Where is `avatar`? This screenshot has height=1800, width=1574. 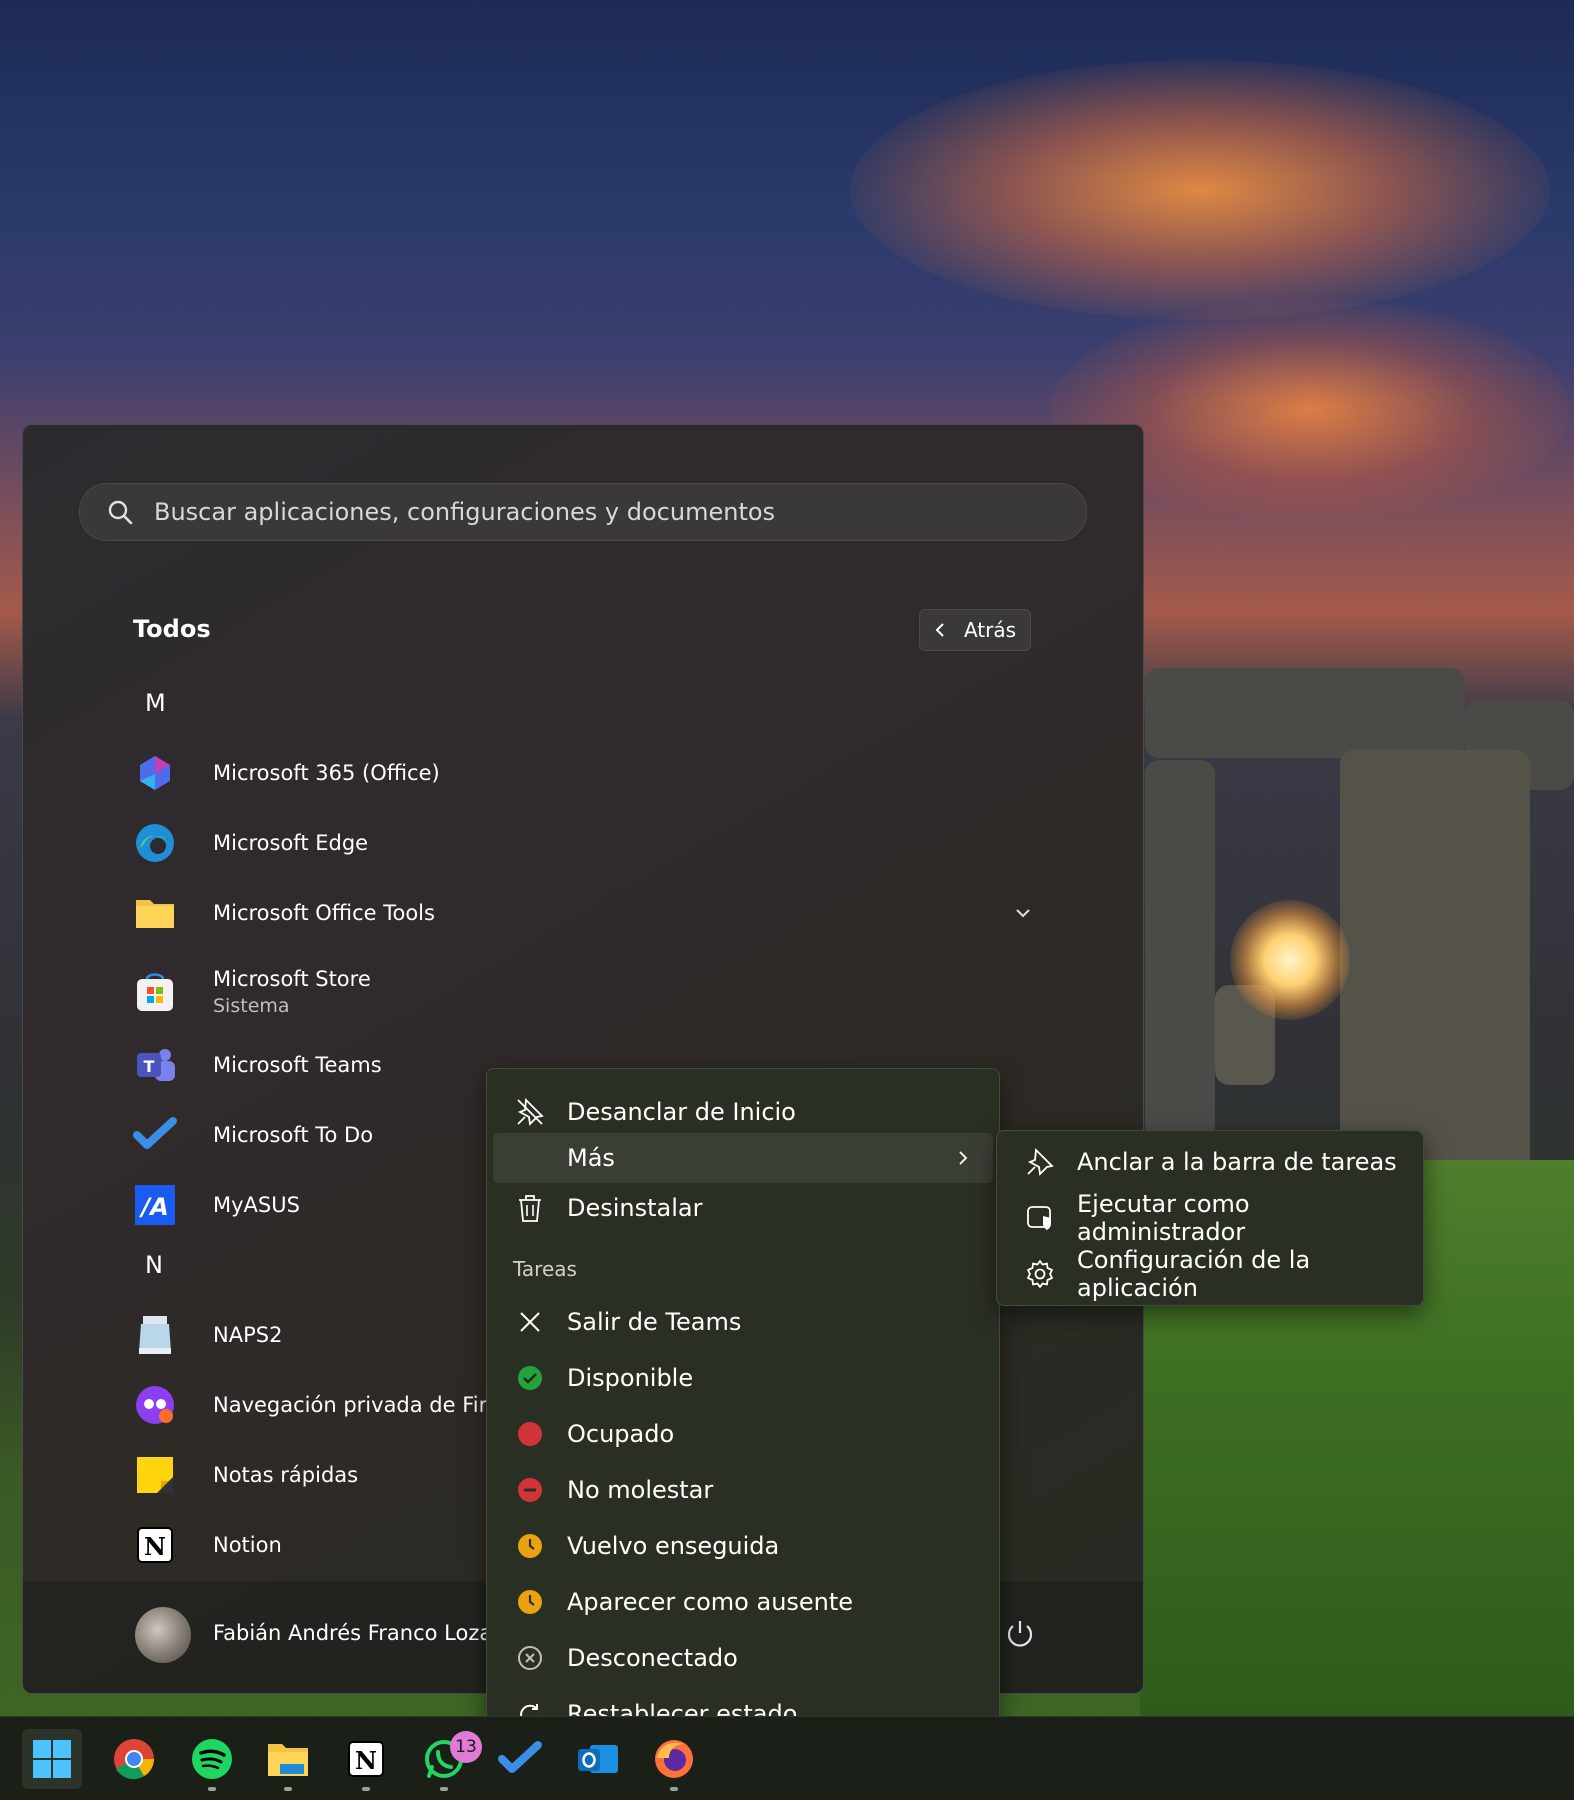 avatar is located at coordinates (163, 1635).